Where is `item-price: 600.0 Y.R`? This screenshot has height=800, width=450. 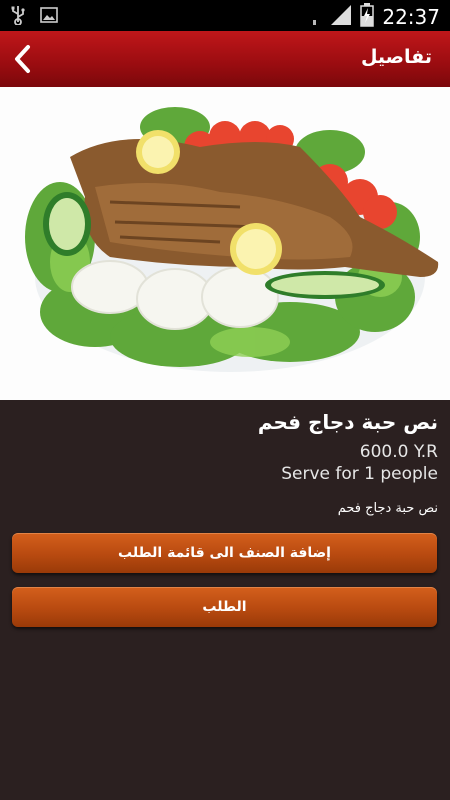 item-price: 600.0 Y.R is located at coordinates (398, 452).